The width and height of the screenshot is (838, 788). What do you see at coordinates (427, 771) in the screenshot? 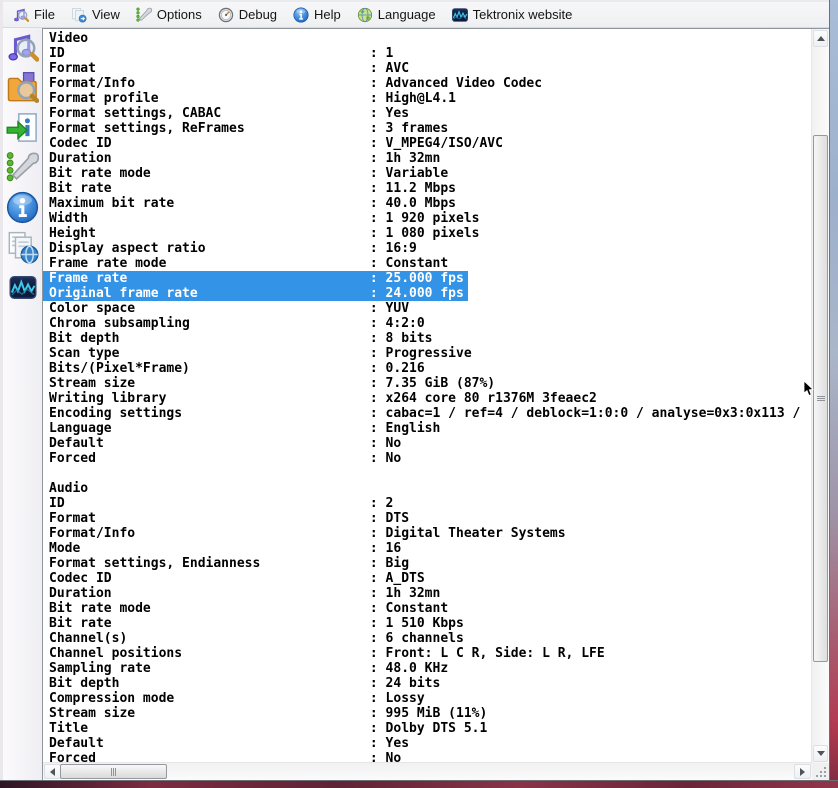
I see `horizontal-scrollbar` at bounding box center [427, 771].